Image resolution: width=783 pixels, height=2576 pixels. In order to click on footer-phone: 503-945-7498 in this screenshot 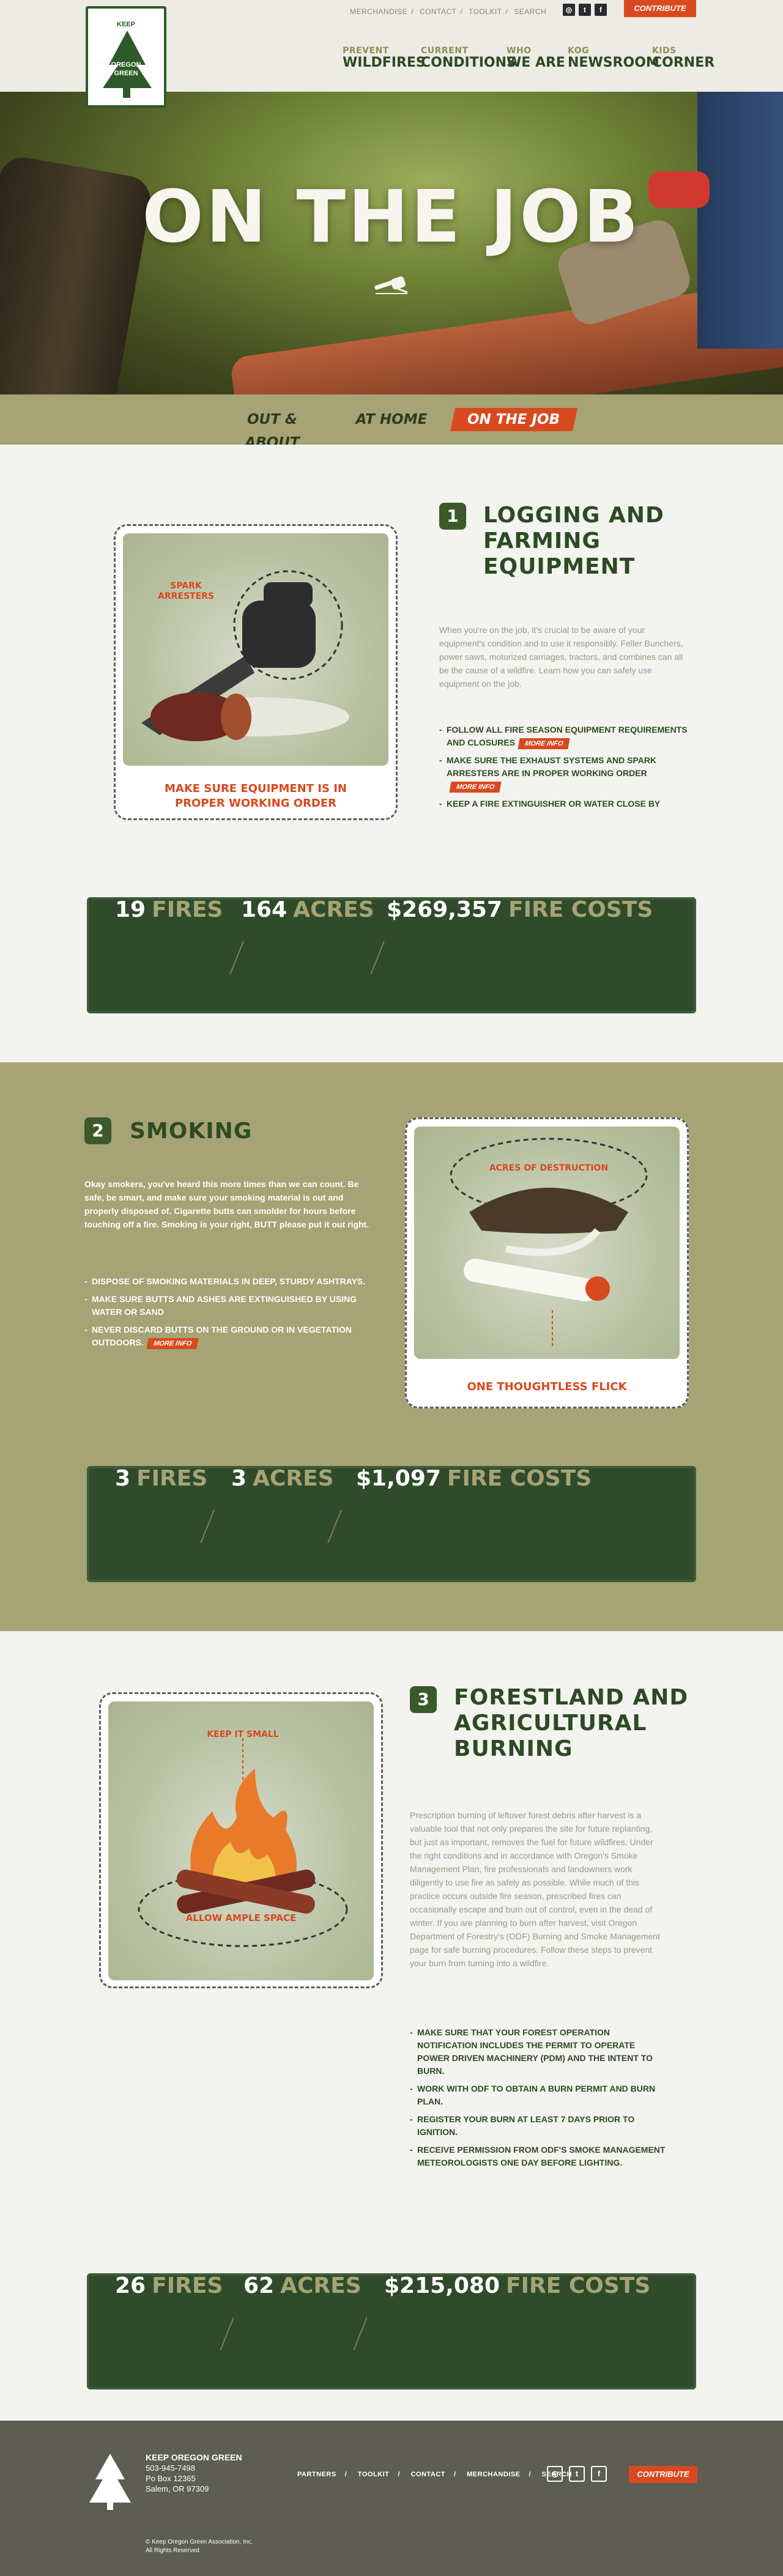, I will do `click(194, 2468)`.